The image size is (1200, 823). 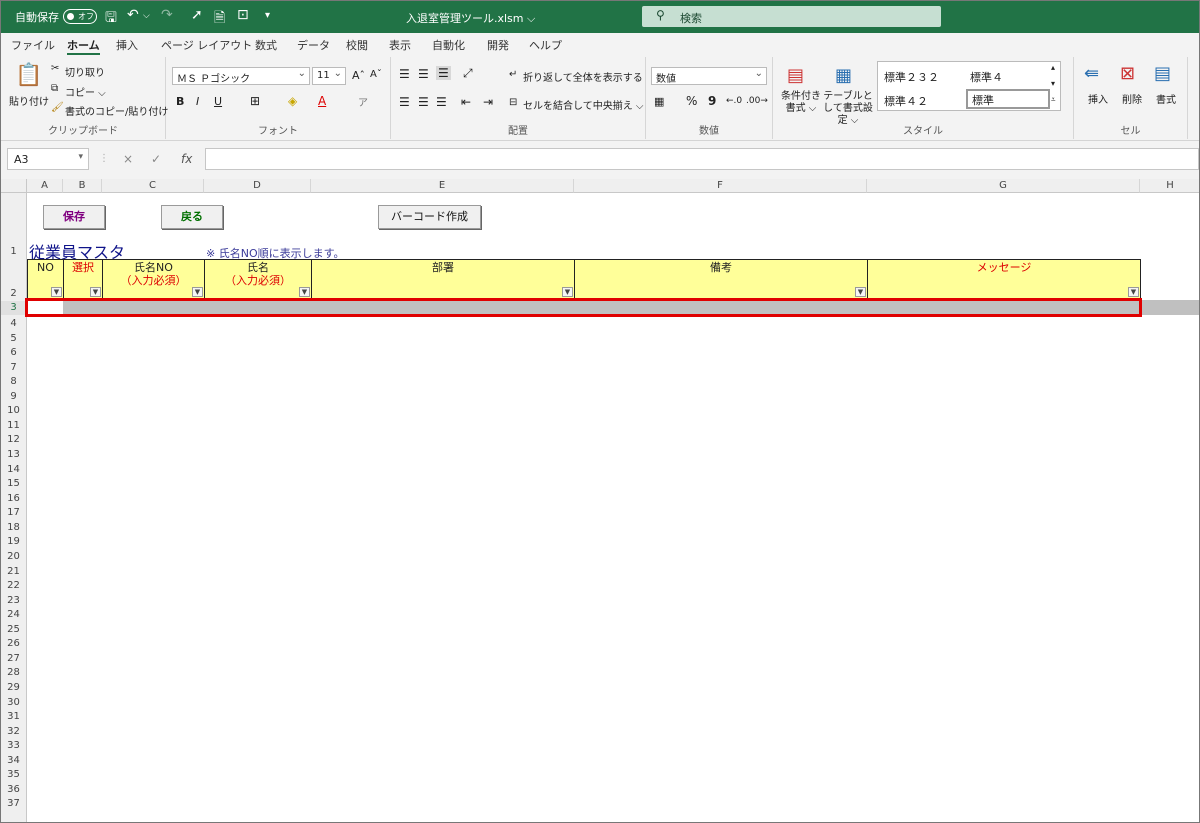 I want to click on file-name: 入退室管理ツール.xlsm ⌵, so click(x=470, y=18).